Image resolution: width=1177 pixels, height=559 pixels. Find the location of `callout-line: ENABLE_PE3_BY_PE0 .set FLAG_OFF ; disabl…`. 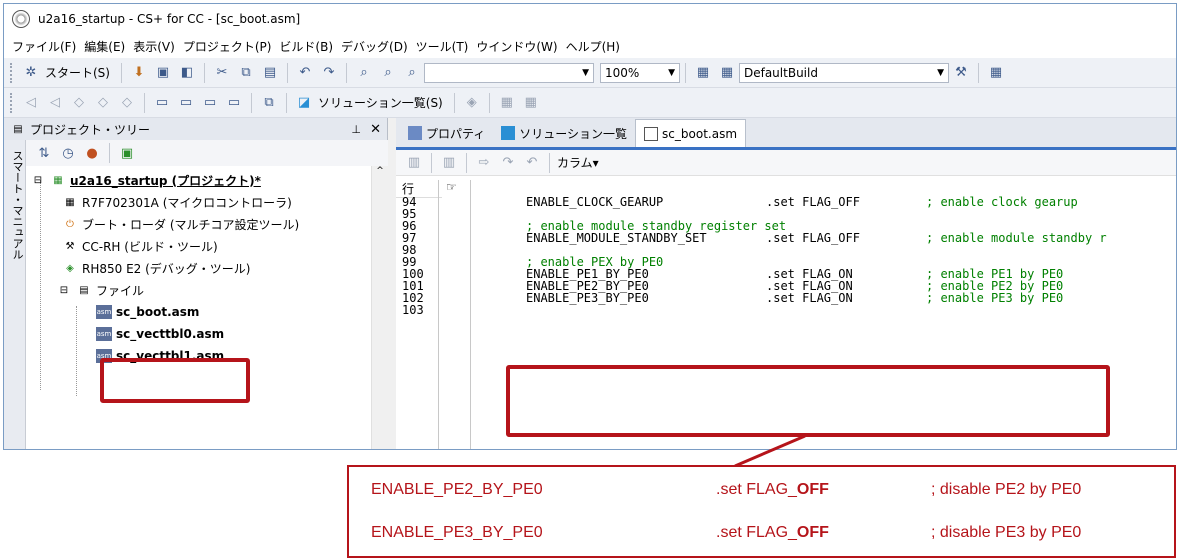

callout-line: ENABLE_PE3_BY_PE0 .set FLAG_OFF ; disabl… is located at coordinates (761, 533).